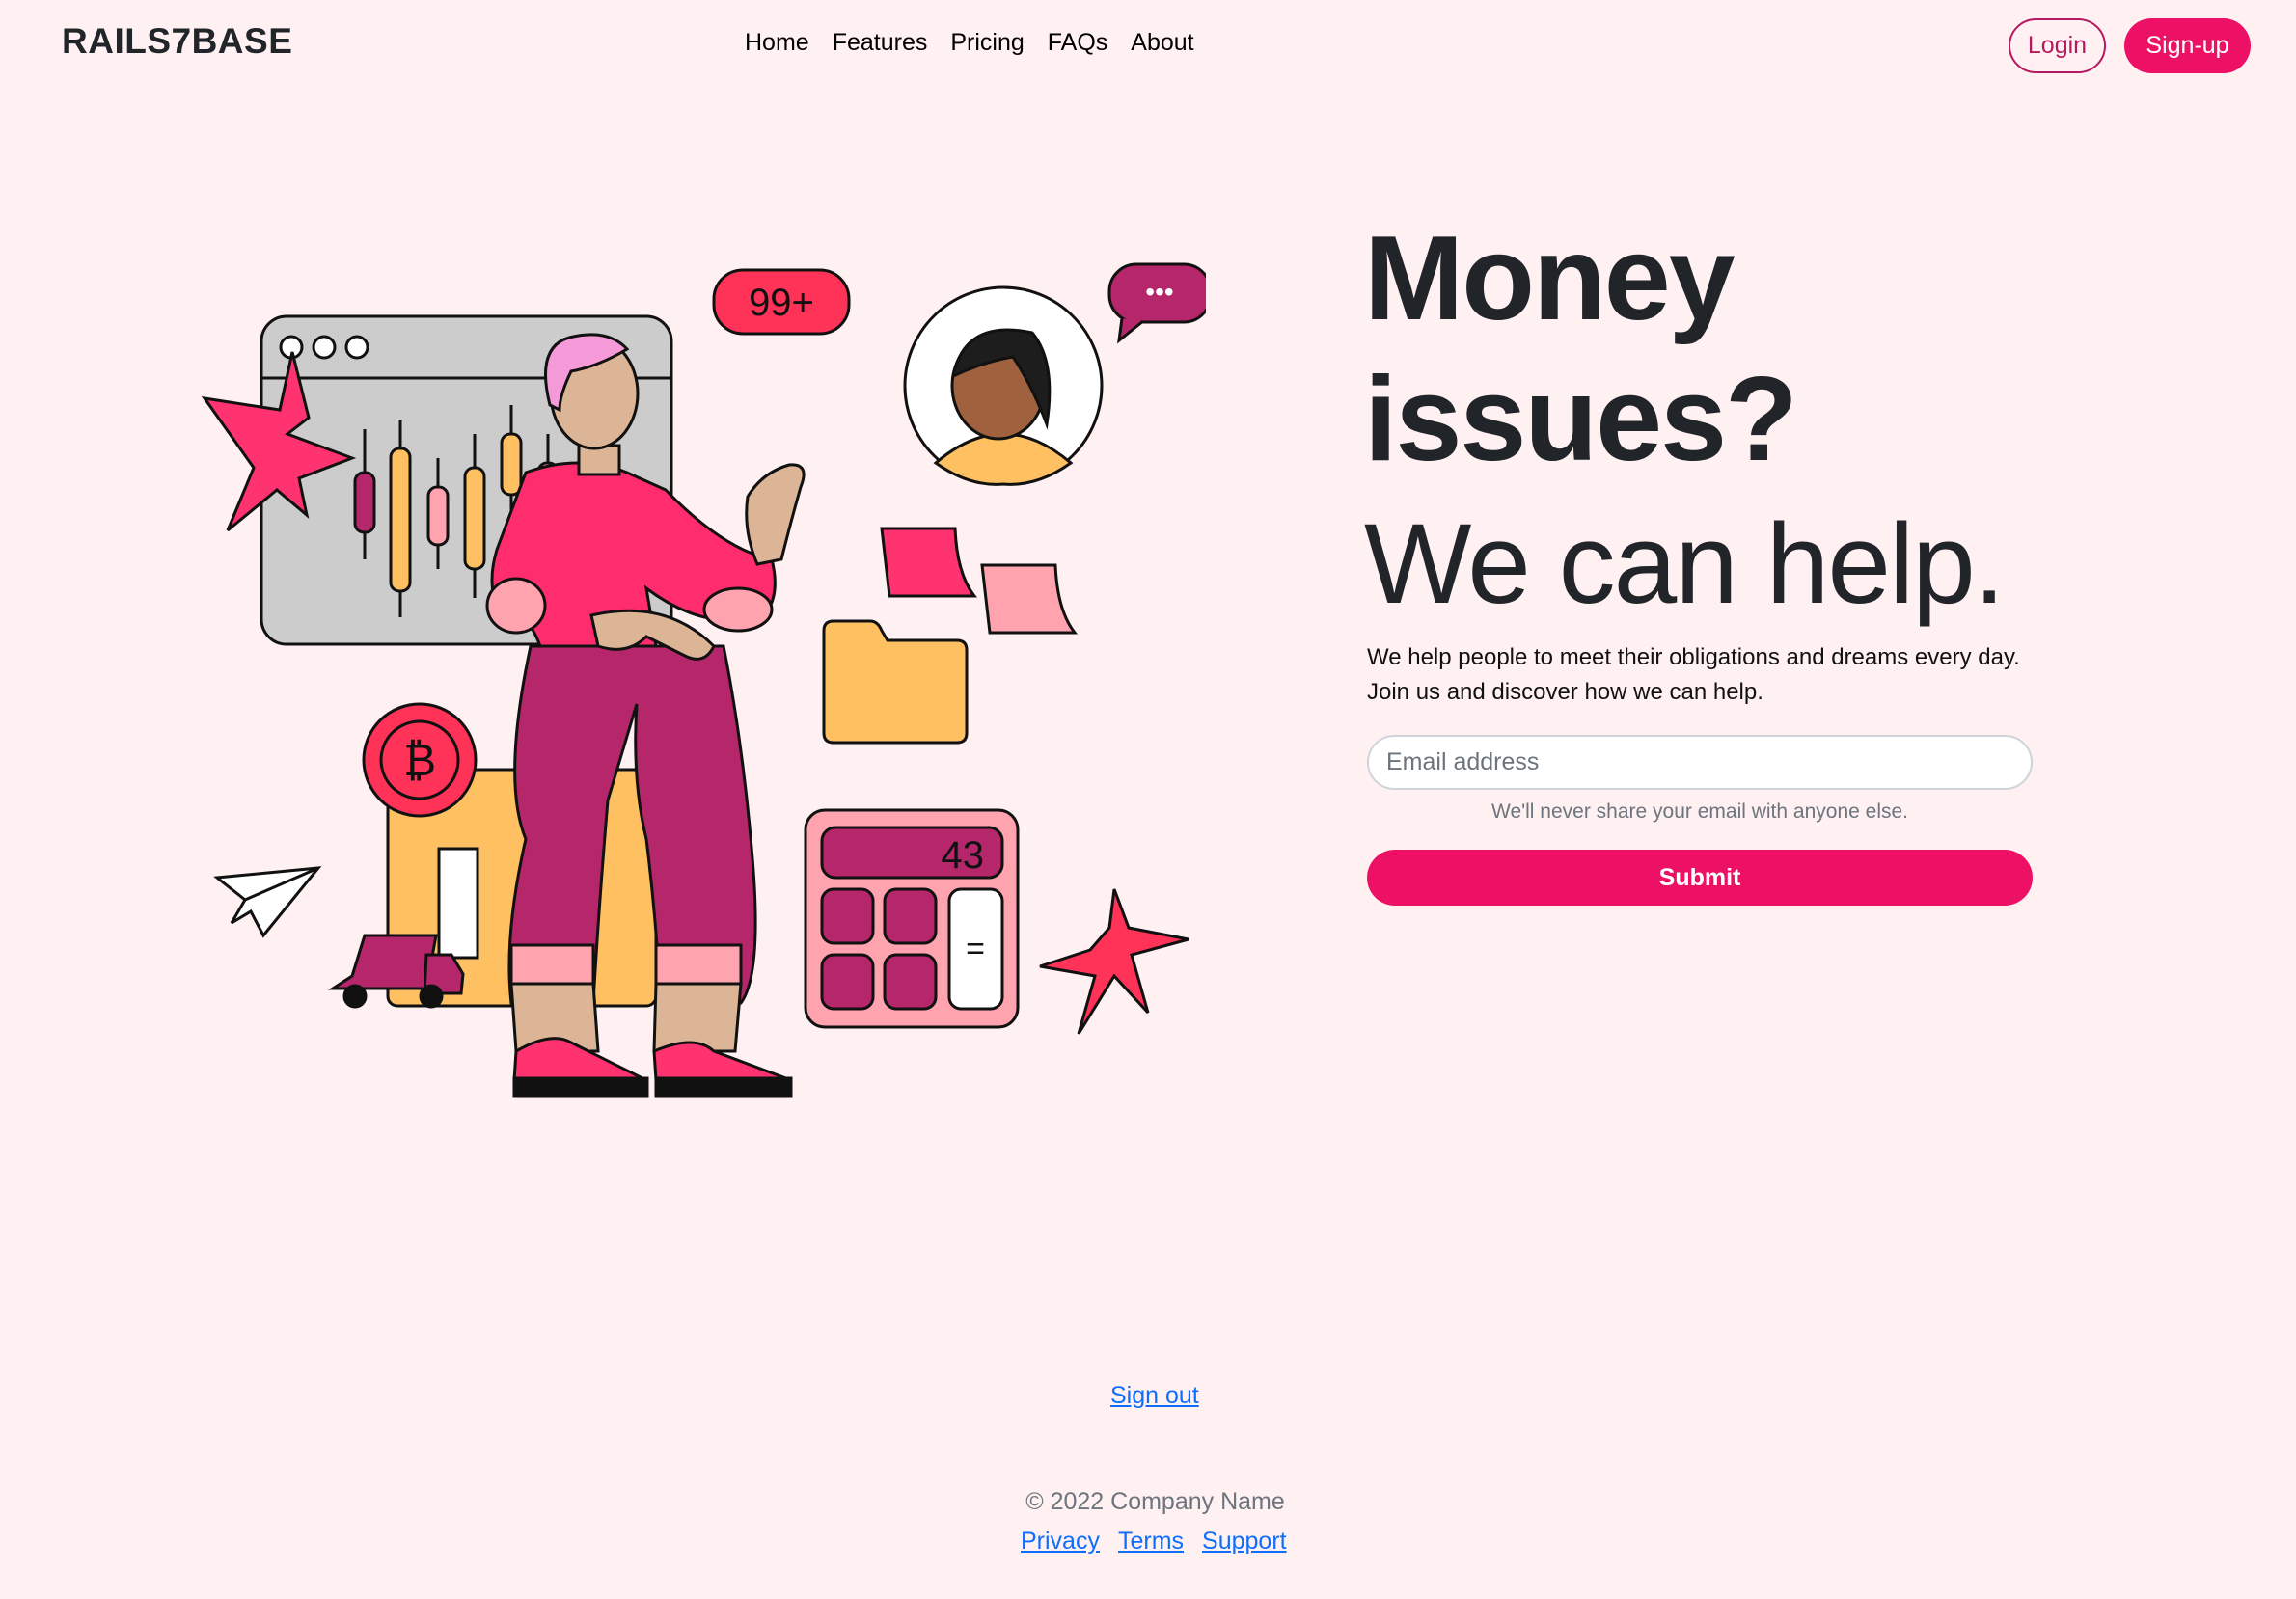 The image size is (2296, 1599). I want to click on calculator-icon: 43 =, so click(912, 918).